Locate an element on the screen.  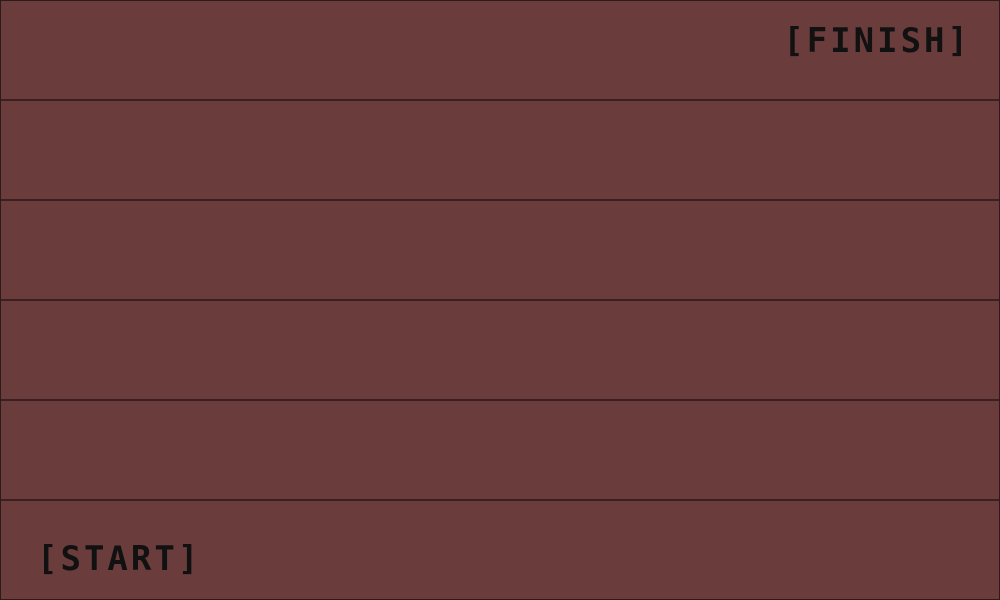
finish-target: [FINISH] is located at coordinates (877, 41).